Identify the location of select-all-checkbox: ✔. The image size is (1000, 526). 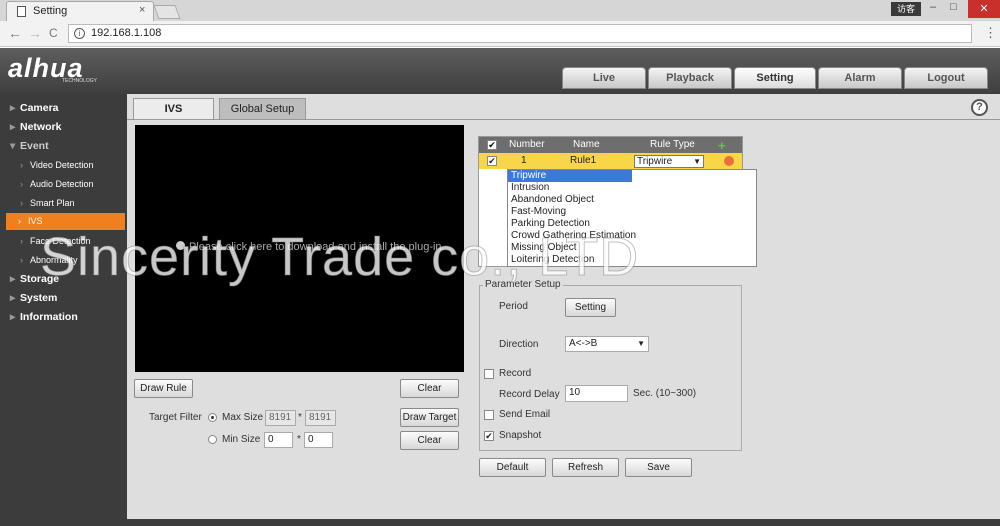
(492, 145).